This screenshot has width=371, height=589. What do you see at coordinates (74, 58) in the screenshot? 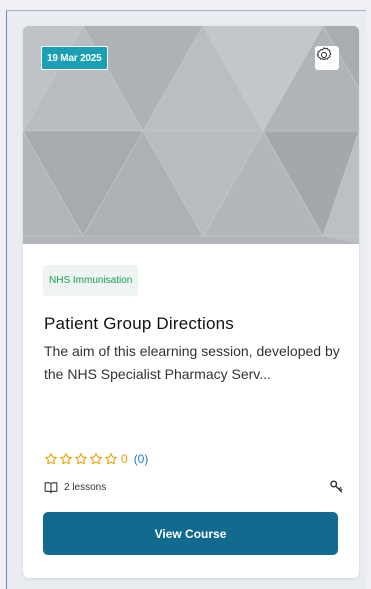
I see `date-badge: 19 Mar 2025` at bounding box center [74, 58].